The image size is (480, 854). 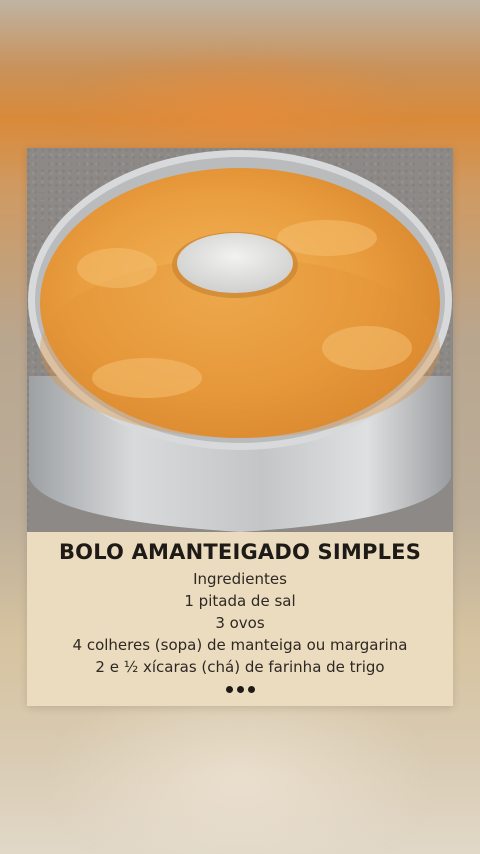 What do you see at coordinates (240, 601) in the screenshot?
I see `ingredient-item: 1 pitada de sal` at bounding box center [240, 601].